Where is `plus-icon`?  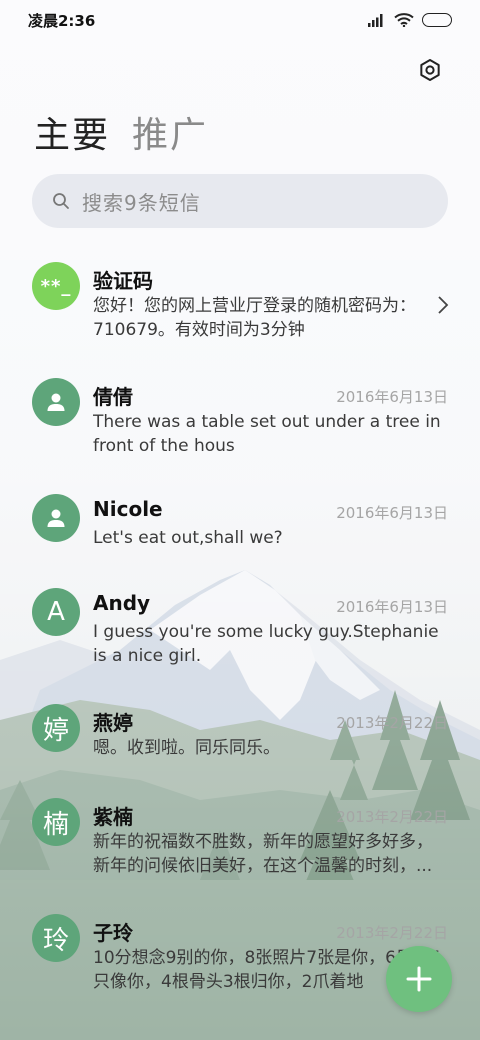 plus-icon is located at coordinates (419, 979).